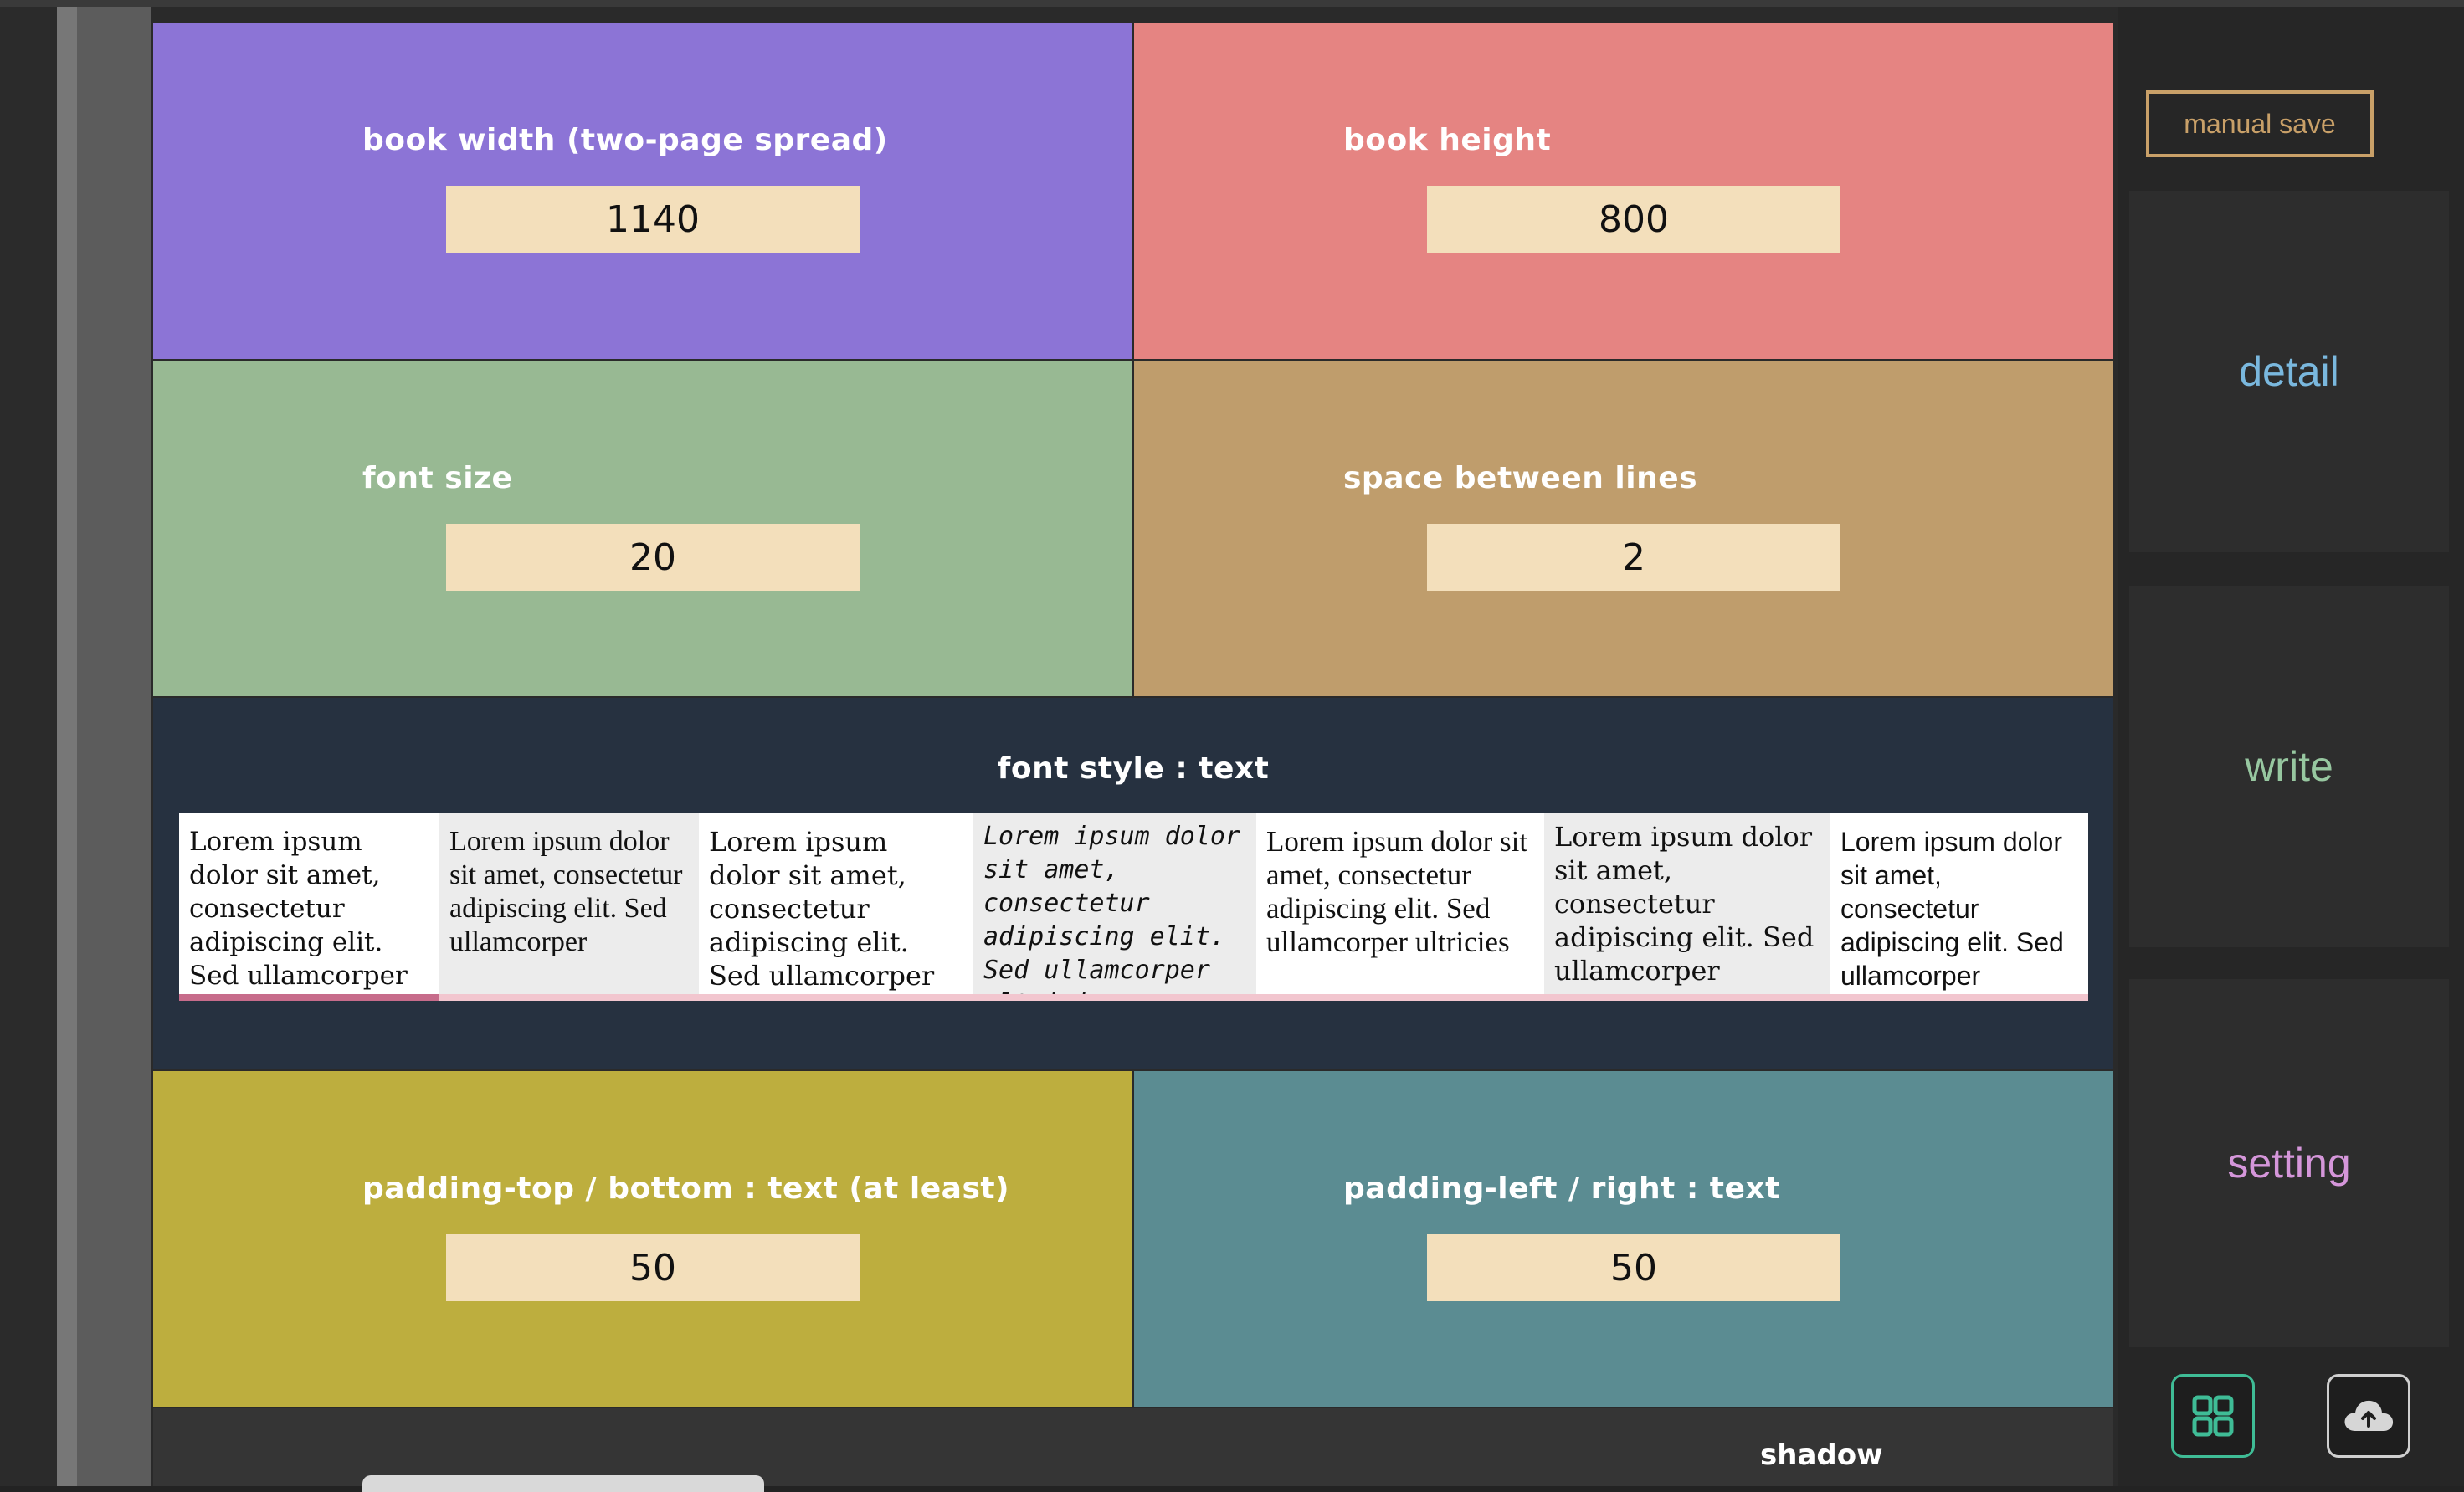 The height and width of the screenshot is (1492, 2464). I want to click on shadow-panel: shadow, so click(1133, 1450).